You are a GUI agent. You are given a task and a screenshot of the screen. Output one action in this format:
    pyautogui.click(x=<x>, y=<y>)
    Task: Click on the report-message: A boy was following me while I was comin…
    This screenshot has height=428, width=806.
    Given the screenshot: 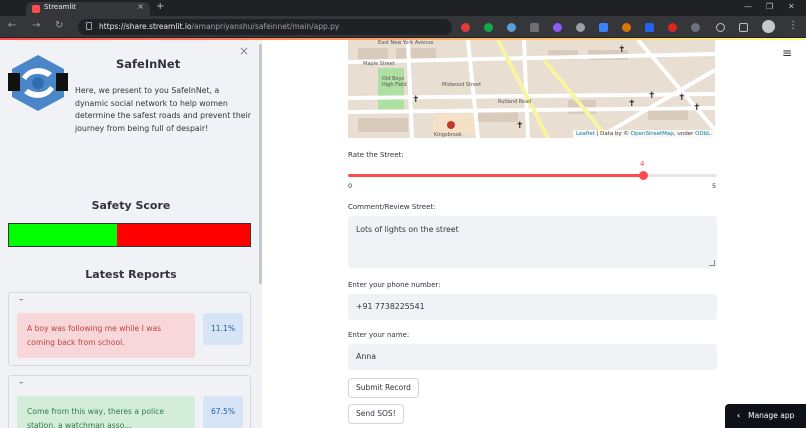 What is the action you would take?
    pyautogui.click(x=106, y=335)
    